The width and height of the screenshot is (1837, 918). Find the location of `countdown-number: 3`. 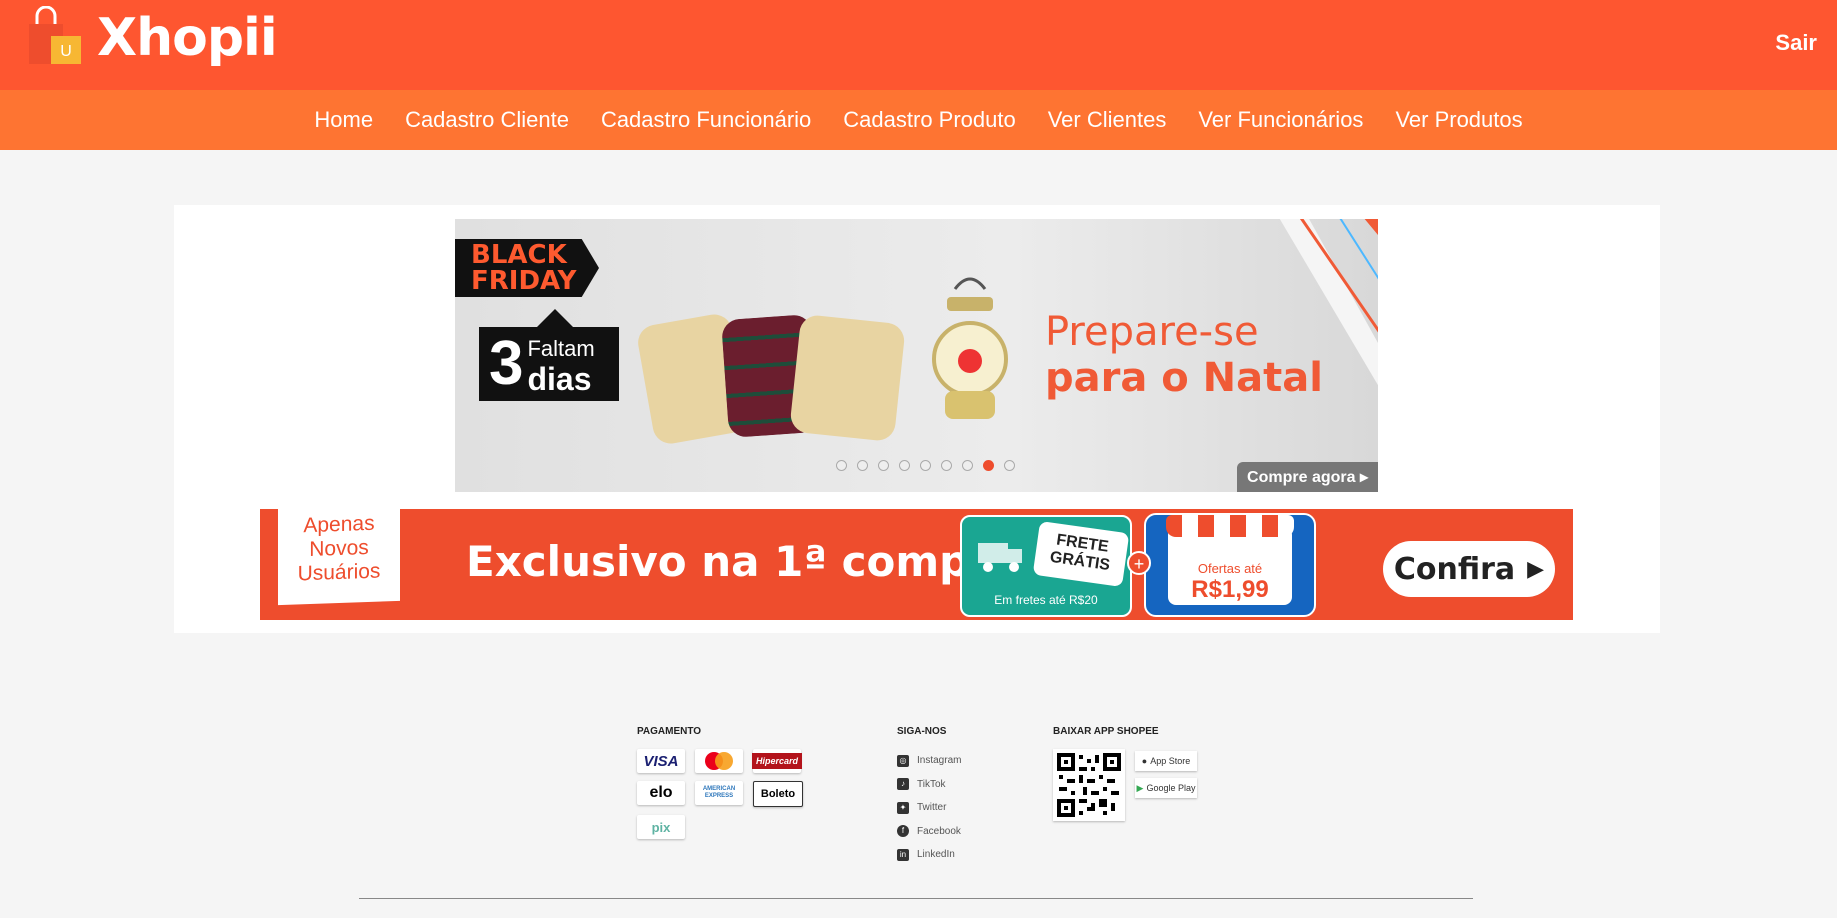

countdown-number: 3 is located at coordinates (506, 363).